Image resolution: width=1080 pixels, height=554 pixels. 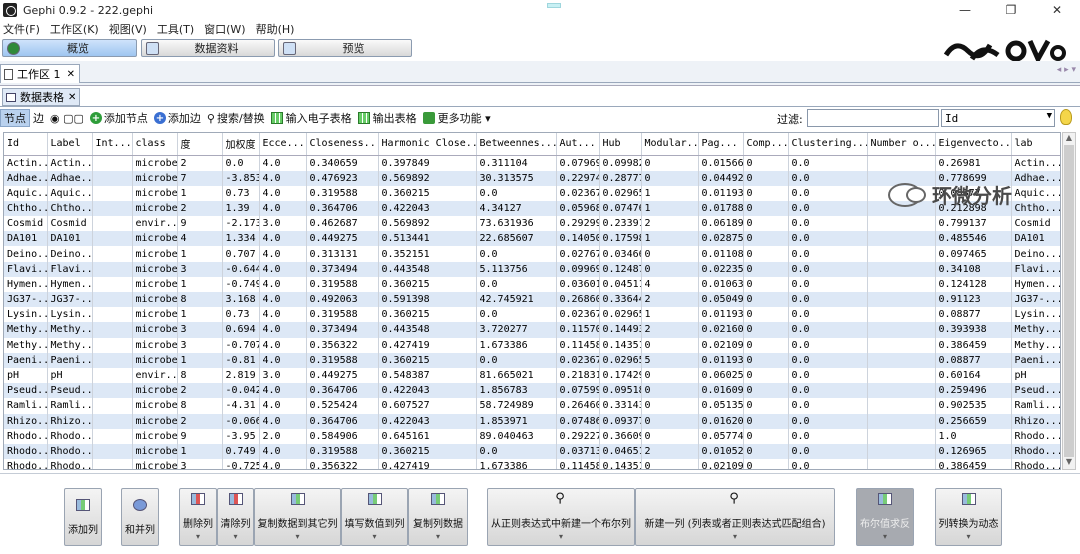 I want to click on table-cell: 0.591398, so click(x=427, y=300).